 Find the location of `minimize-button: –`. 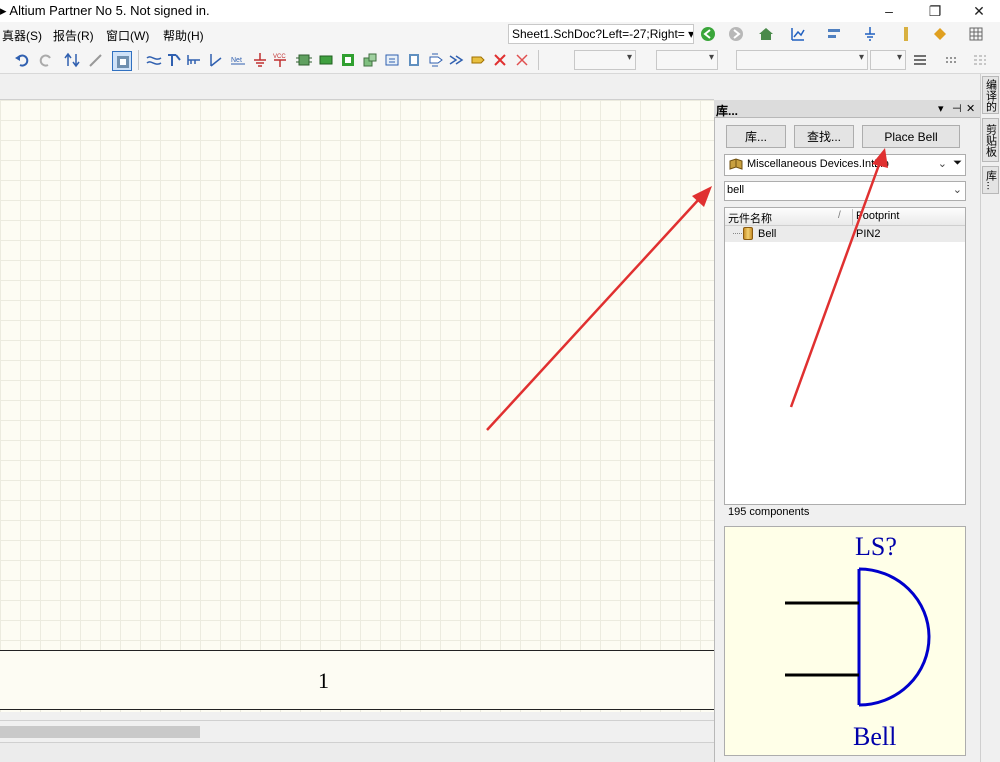

minimize-button: – is located at coordinates (889, 11).